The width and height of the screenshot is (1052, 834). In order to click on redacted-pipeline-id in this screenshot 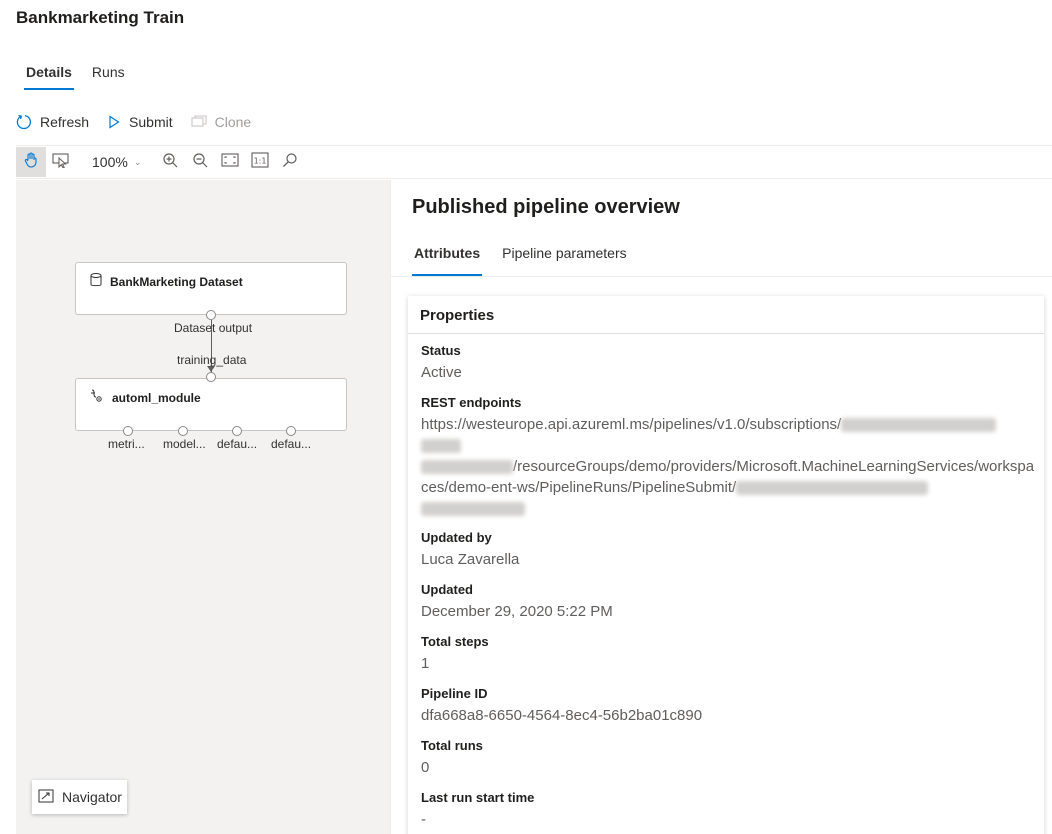, I will do `click(832, 488)`.